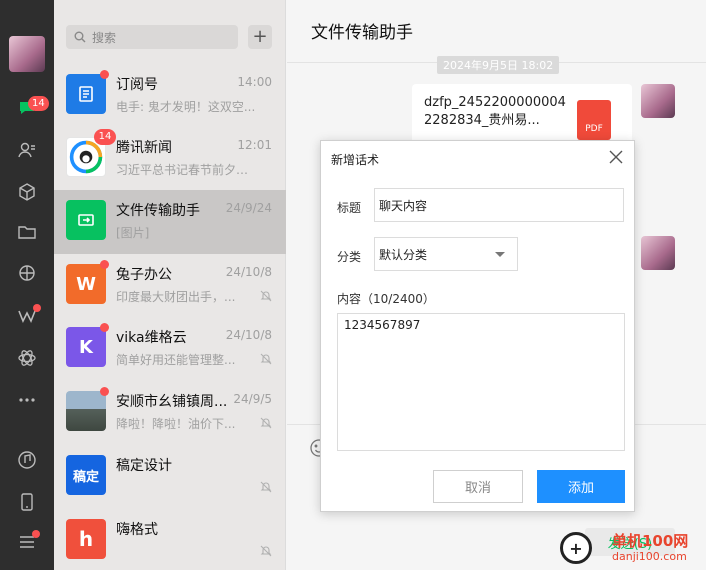  Describe the element at coordinates (254, 82) in the screenshot. I see `list-item-time: 14:00` at that location.